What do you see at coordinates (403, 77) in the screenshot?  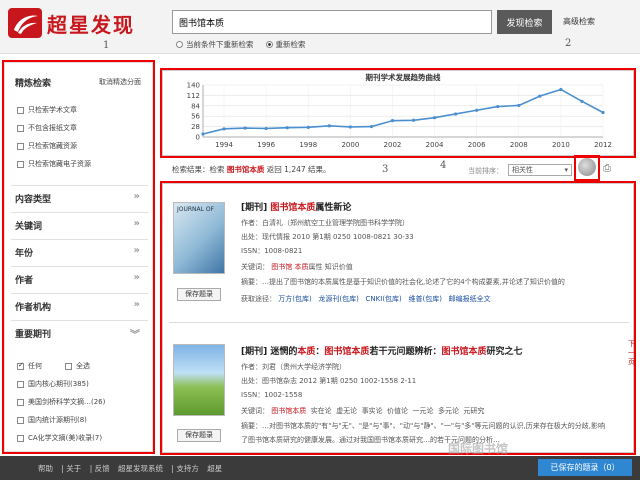 I see `chart-title: 期刊学术发展趋势曲线` at bounding box center [403, 77].